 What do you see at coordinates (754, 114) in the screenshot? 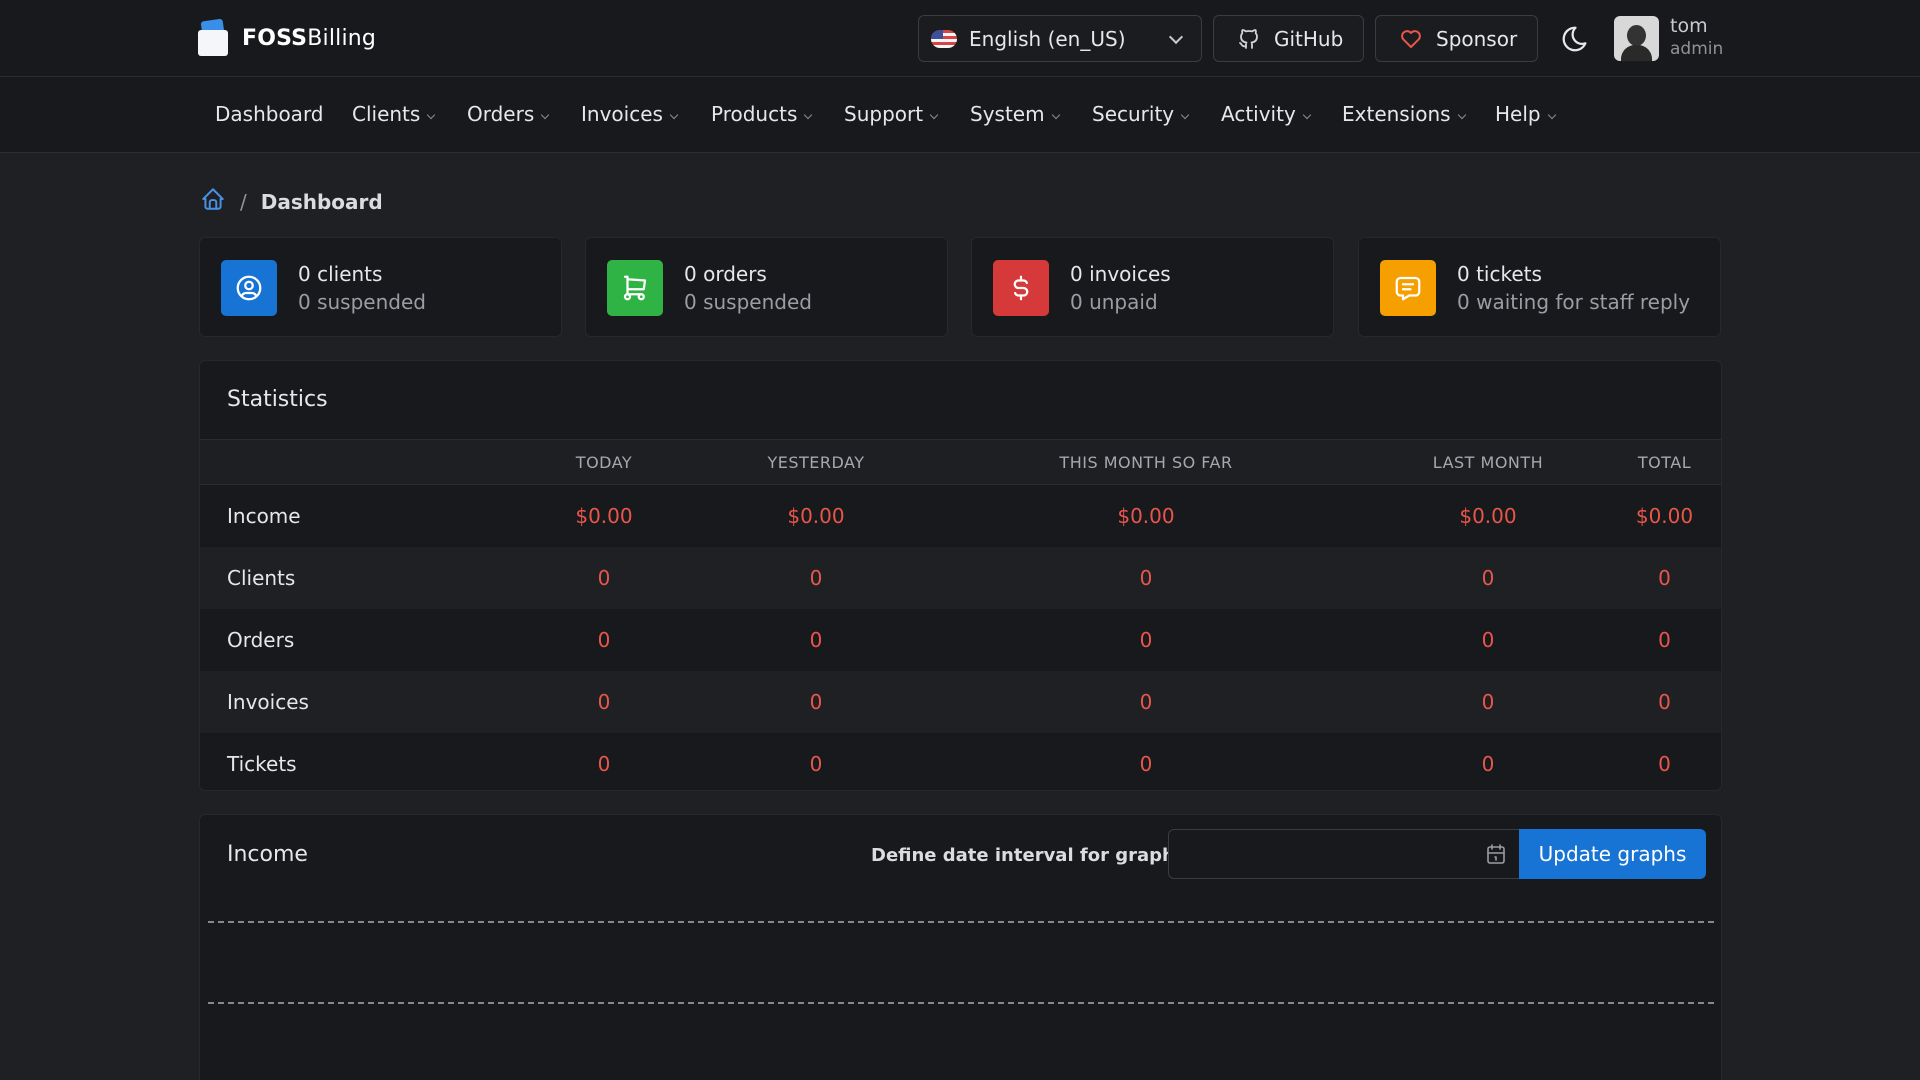
I see `nav-label: Products` at bounding box center [754, 114].